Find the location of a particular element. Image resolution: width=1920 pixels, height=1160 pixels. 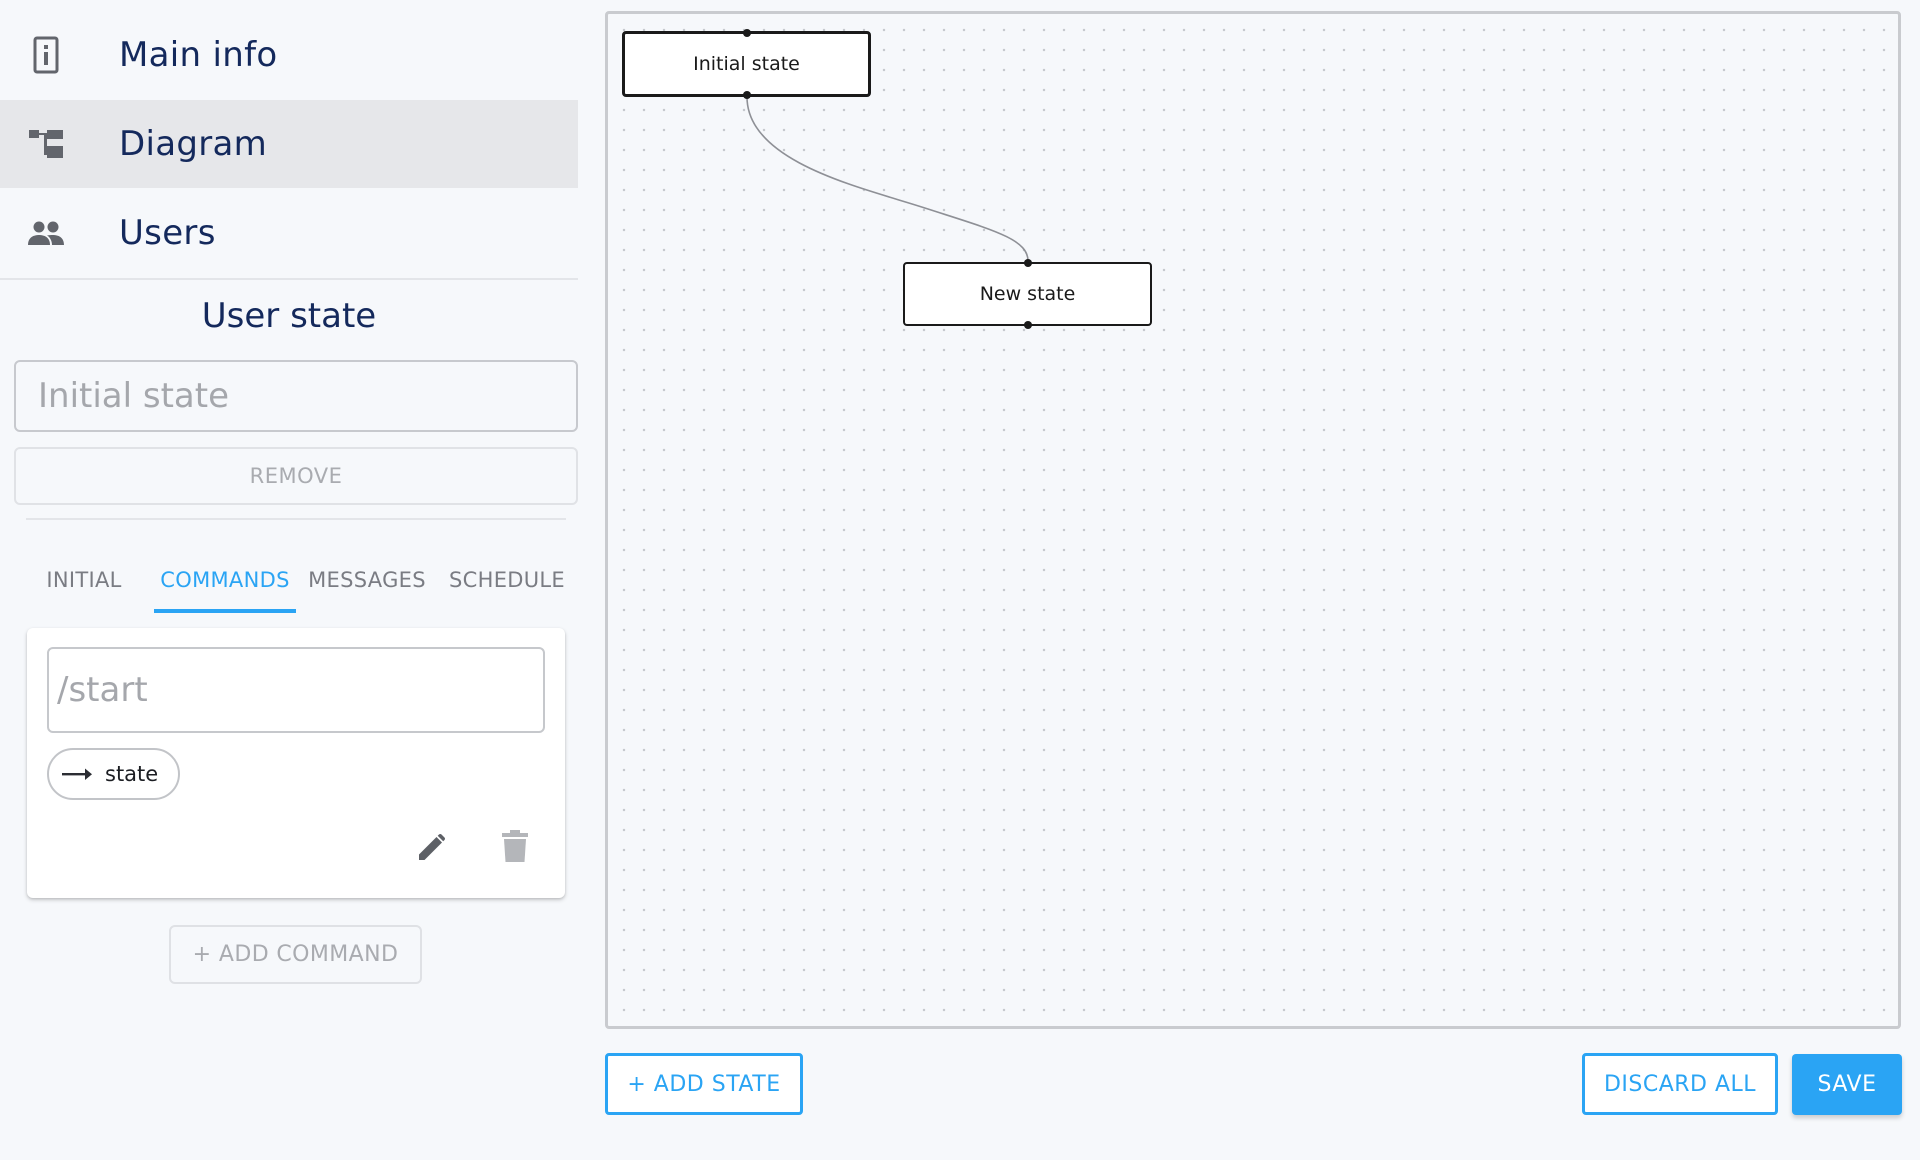

state-tabs: INITIAL COMMANDS MESSAGES SCHEDULE is located at coordinates (289, 580).